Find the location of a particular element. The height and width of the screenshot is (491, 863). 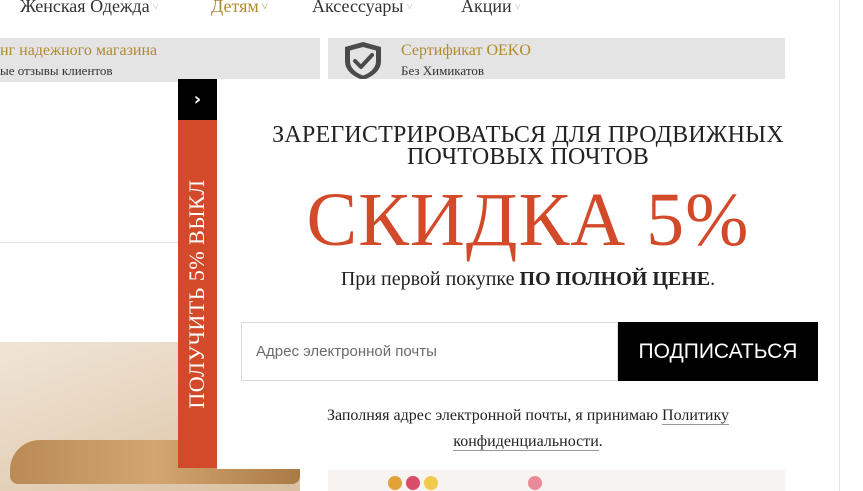

collapse-popup-button: › is located at coordinates (197, 99).